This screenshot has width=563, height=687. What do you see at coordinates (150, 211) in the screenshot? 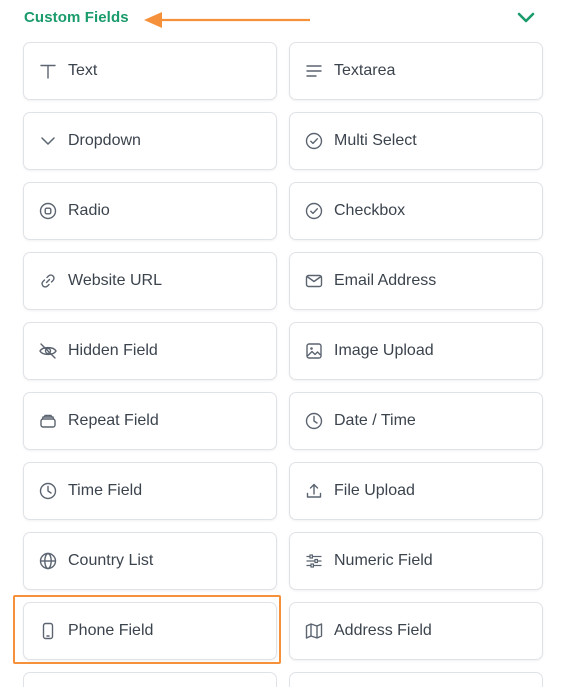
I see `field-card-radio: Radio` at bounding box center [150, 211].